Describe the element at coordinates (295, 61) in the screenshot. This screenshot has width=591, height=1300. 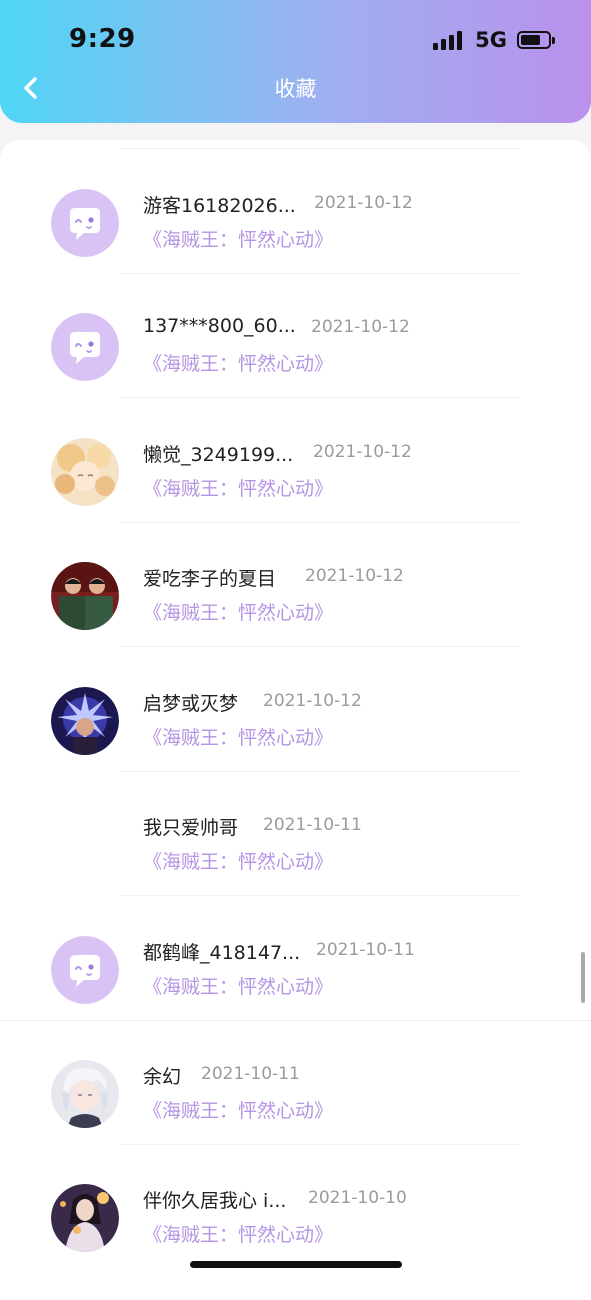
I see `header: 9:29 5G 收藏` at that location.